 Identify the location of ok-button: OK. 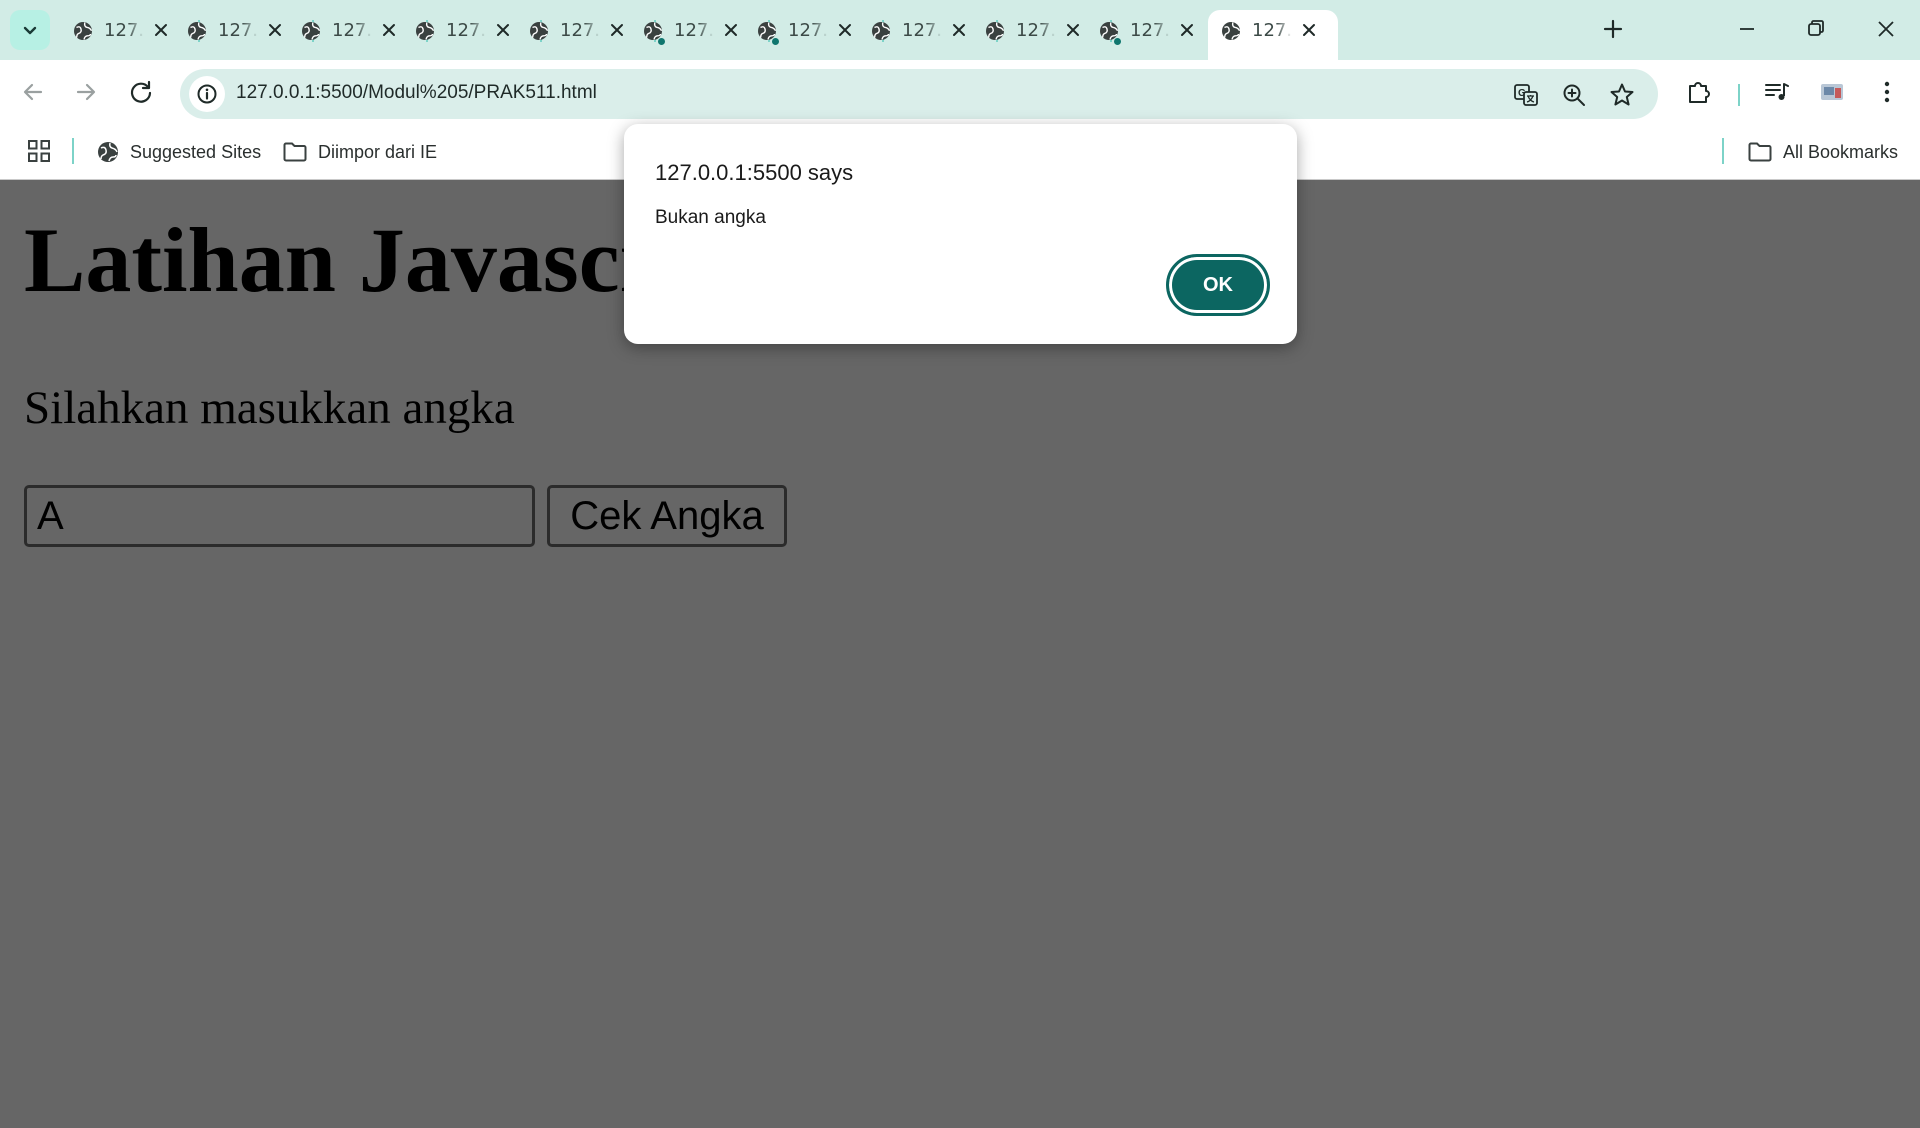
(1218, 285).